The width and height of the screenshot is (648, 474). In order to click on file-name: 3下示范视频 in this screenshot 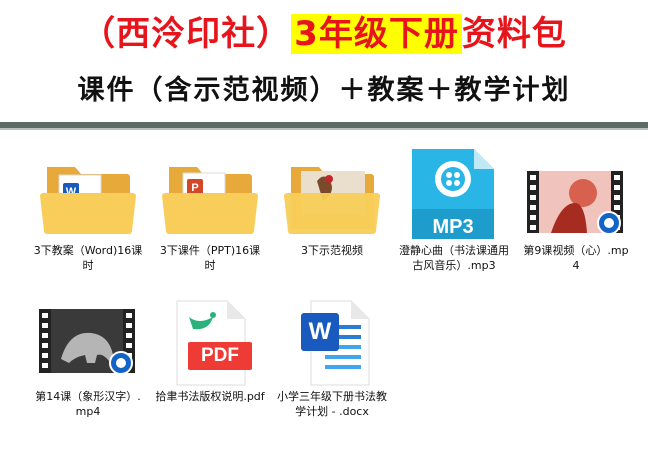, I will do `click(332, 250)`.